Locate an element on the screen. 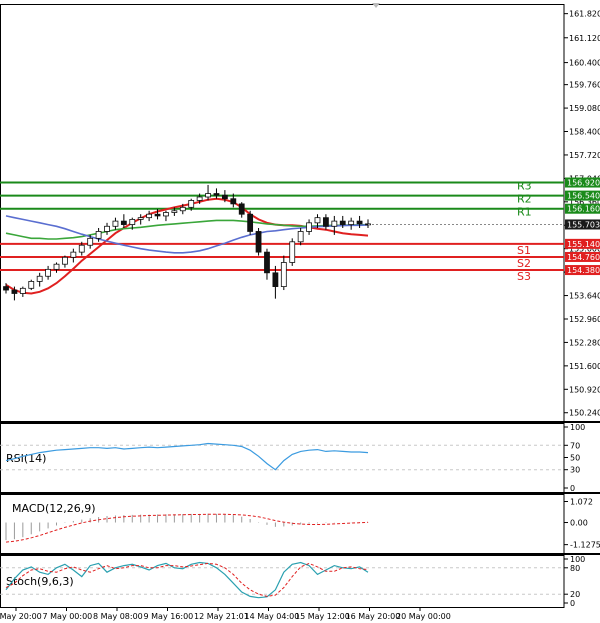 The image size is (600, 623). macd-tick-label: 1.072 is located at coordinates (581, 501).